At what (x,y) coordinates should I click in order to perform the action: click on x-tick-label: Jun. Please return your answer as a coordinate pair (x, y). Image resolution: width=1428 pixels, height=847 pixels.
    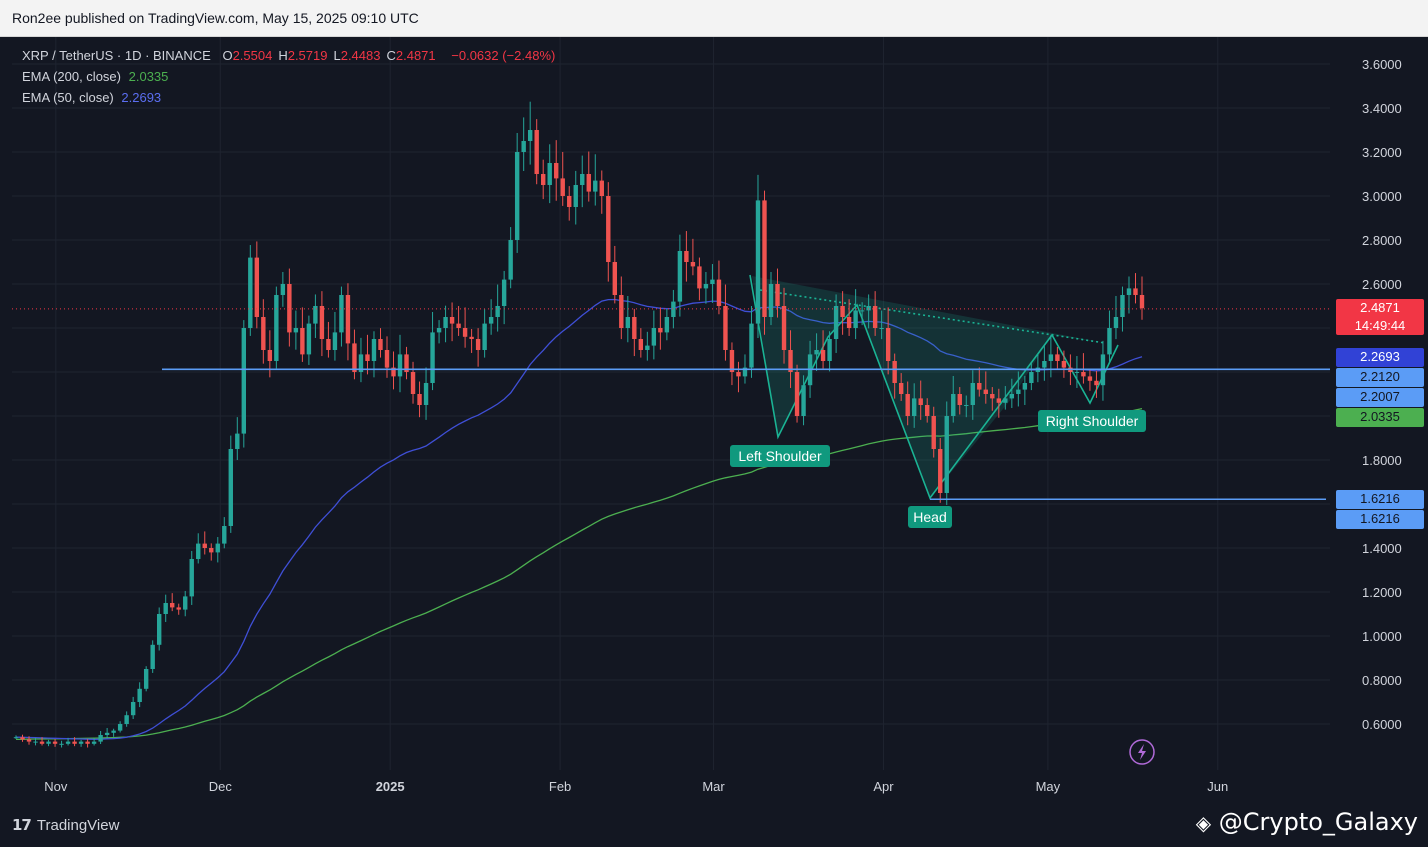
    Looking at the image, I should click on (1217, 786).